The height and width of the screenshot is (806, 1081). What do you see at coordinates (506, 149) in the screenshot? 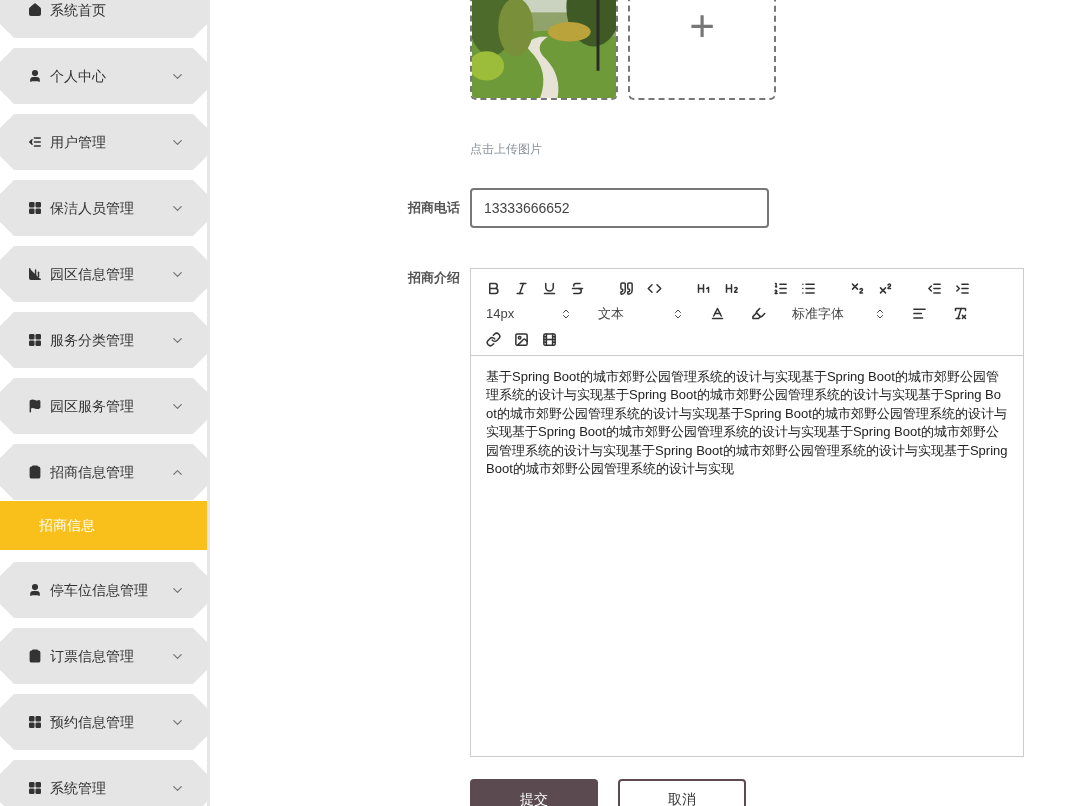
I see `upload-hint: 点击上传图片` at bounding box center [506, 149].